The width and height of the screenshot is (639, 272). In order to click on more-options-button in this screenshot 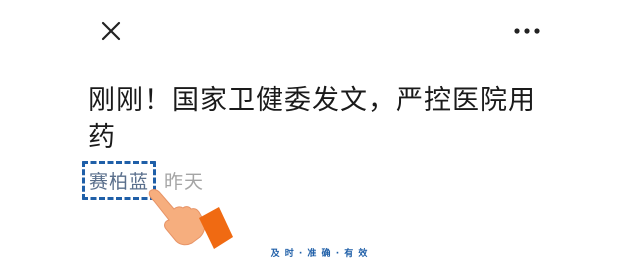, I will do `click(527, 31)`.